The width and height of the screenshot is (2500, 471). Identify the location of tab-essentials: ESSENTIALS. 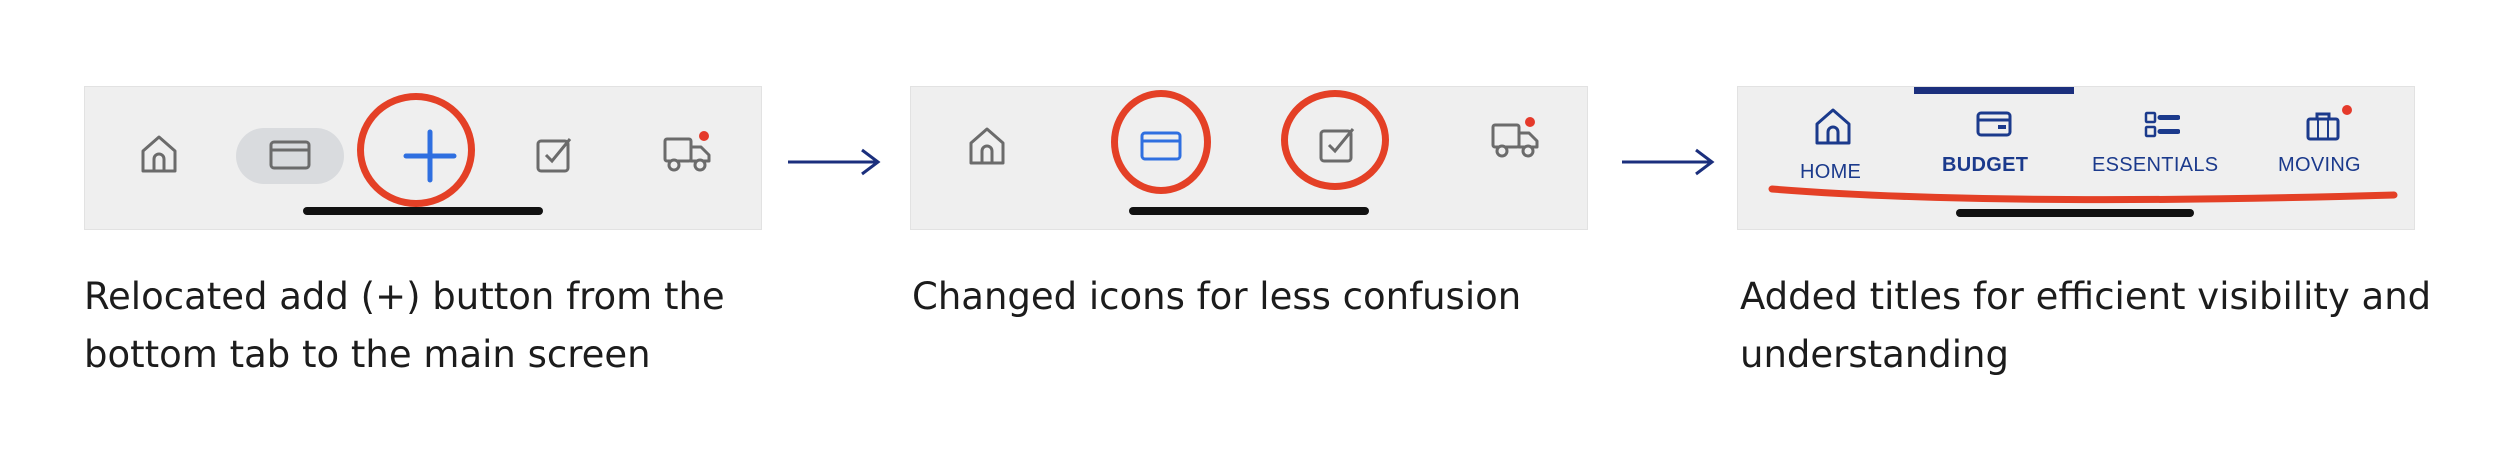
(2161, 147).